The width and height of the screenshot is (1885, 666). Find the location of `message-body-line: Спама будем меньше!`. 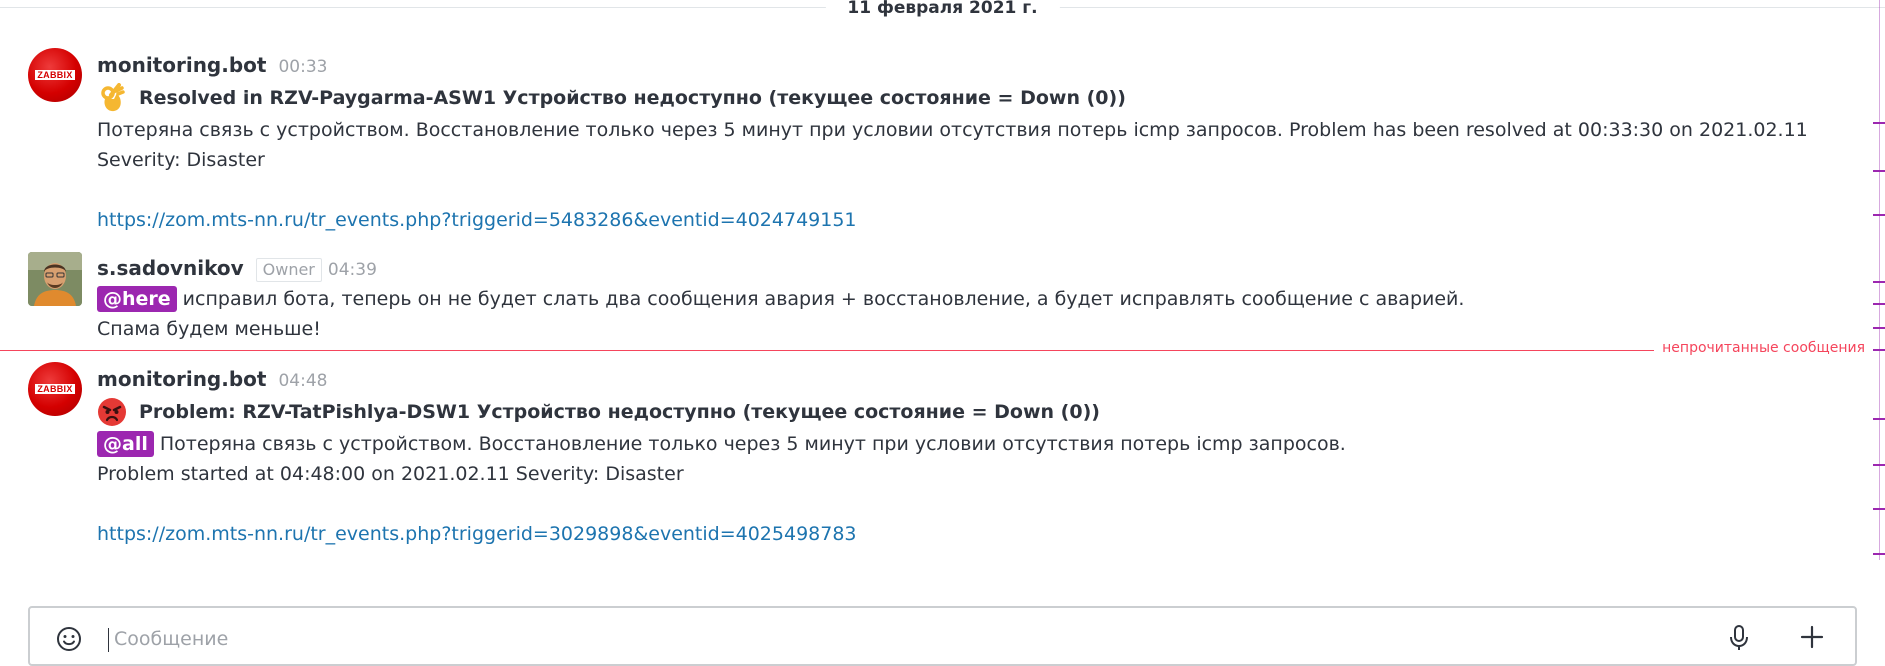

message-body-line: Спама будем меньше! is located at coordinates (209, 329).